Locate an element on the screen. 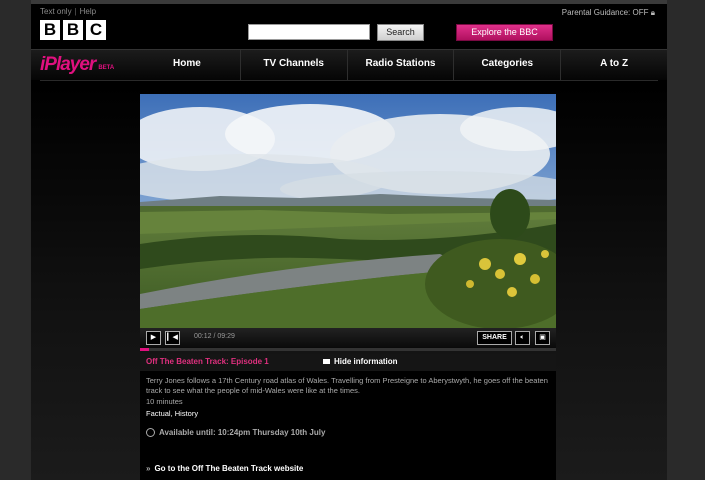  programme-website-link: » Go to the Off The Beaten Track website is located at coordinates (224, 468).